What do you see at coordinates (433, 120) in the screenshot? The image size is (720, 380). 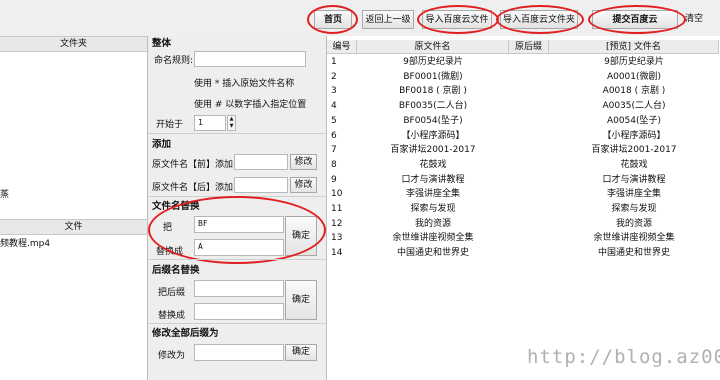 I see `cell-original-name: BF0054(坠子)` at bounding box center [433, 120].